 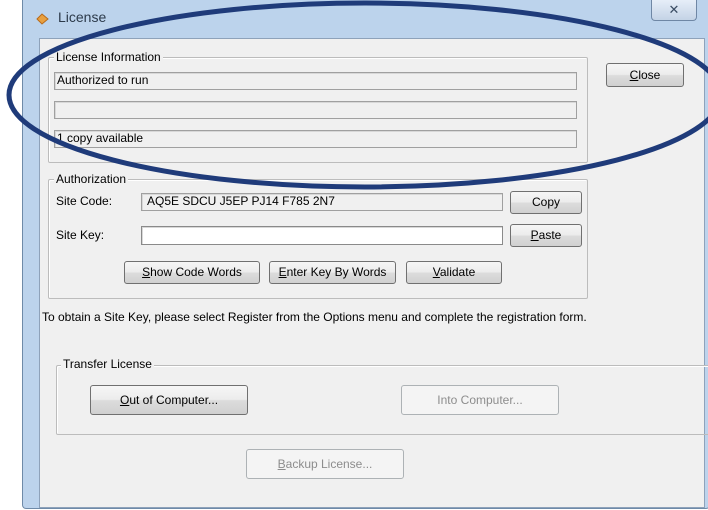 I want to click on show-code-words-mnemonic: S, so click(x=146, y=272).